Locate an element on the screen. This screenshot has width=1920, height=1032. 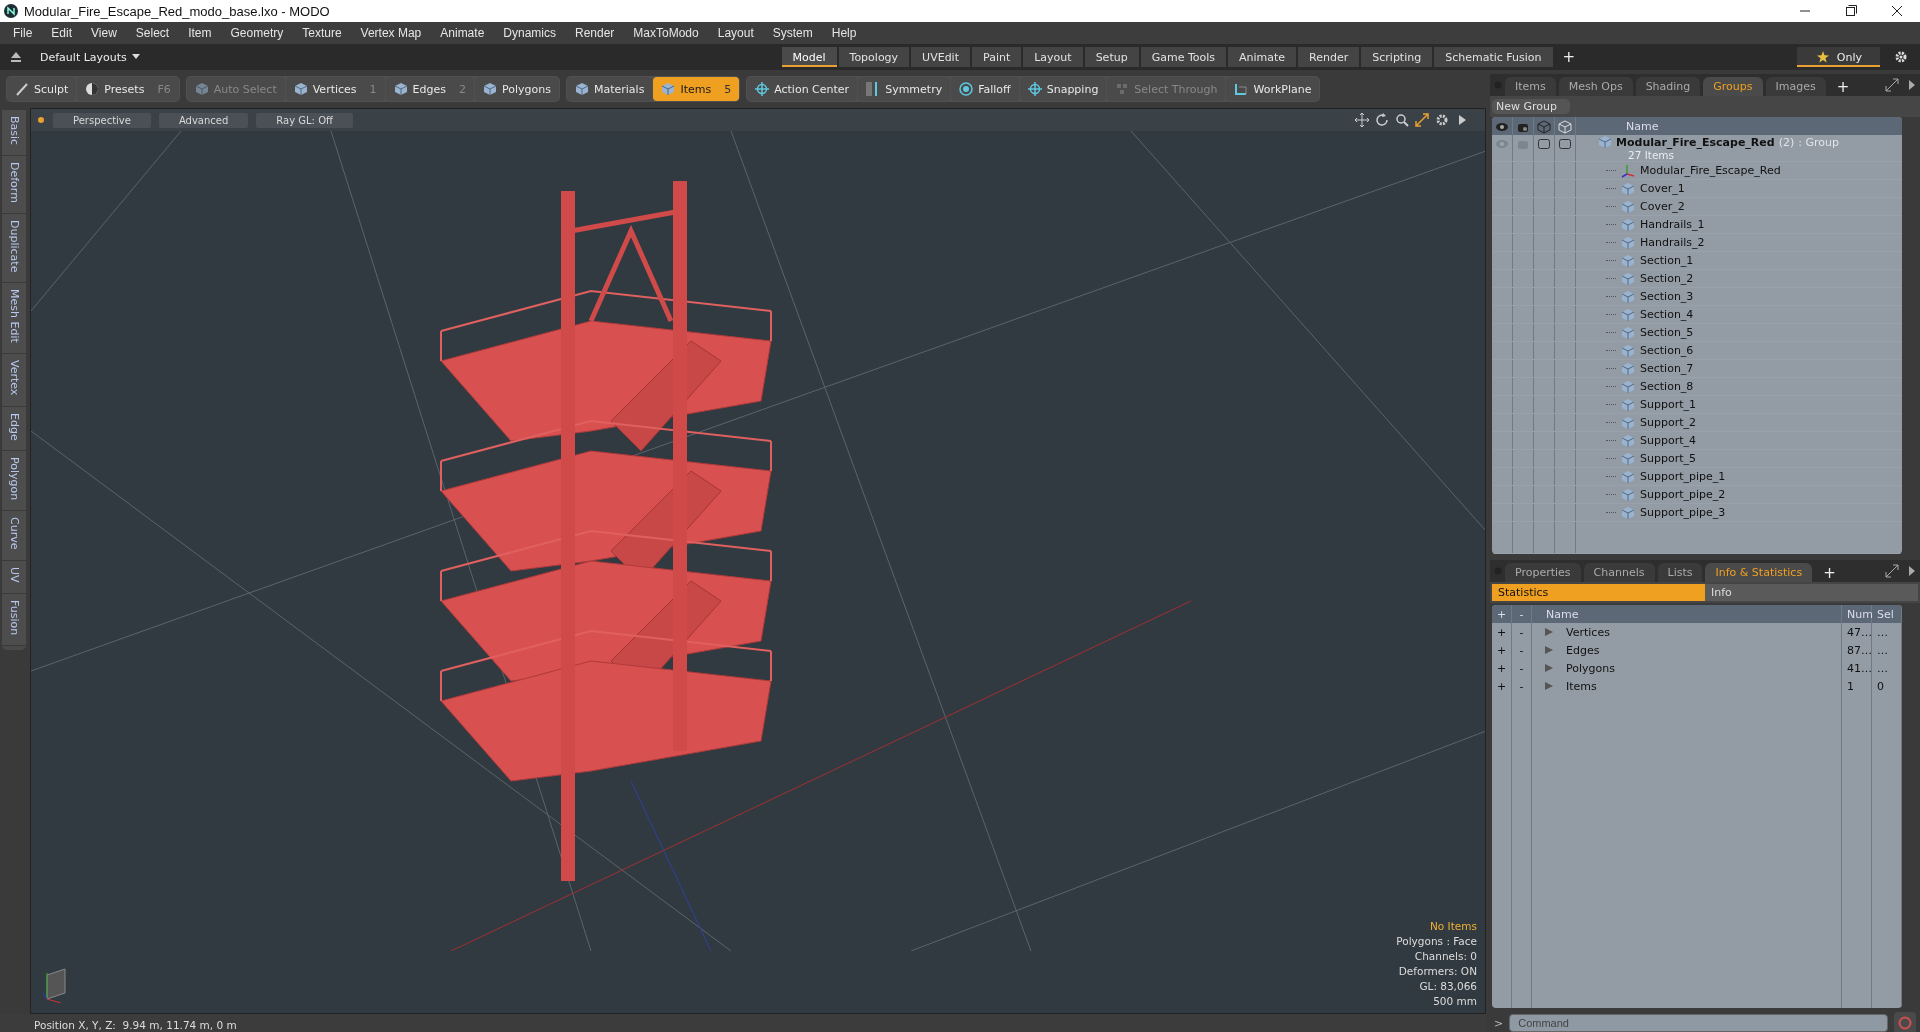
viewport-button: Ray GL: Off is located at coordinates (304, 120).